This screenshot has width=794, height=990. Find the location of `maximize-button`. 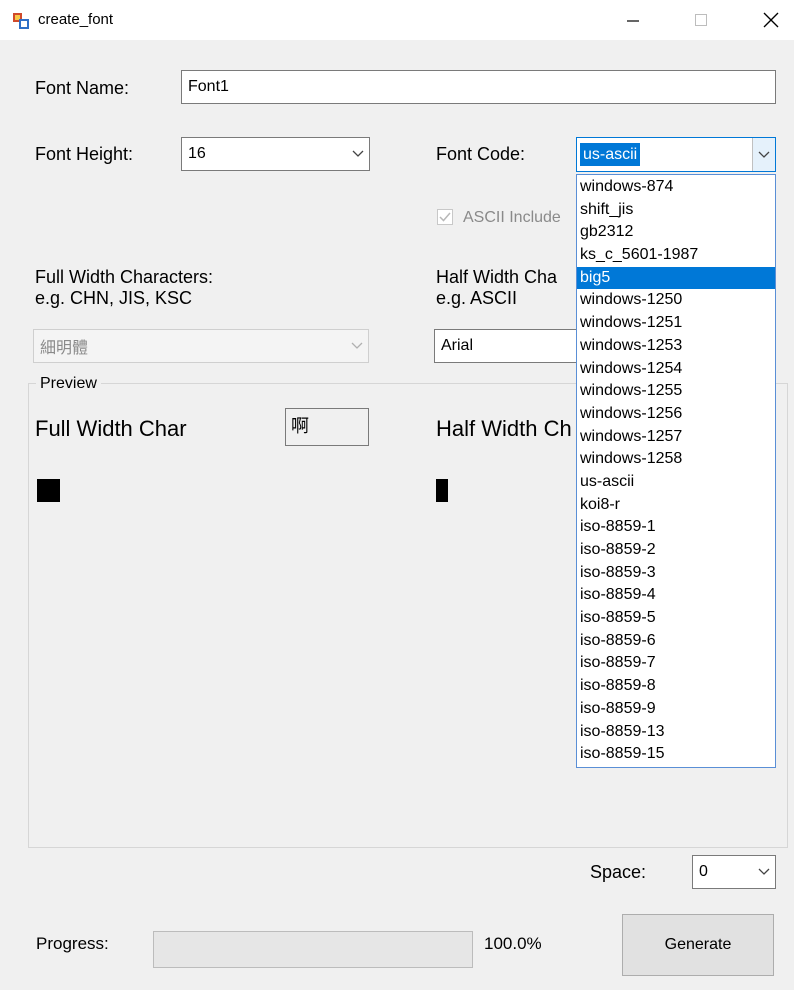

maximize-button is located at coordinates (701, 20).